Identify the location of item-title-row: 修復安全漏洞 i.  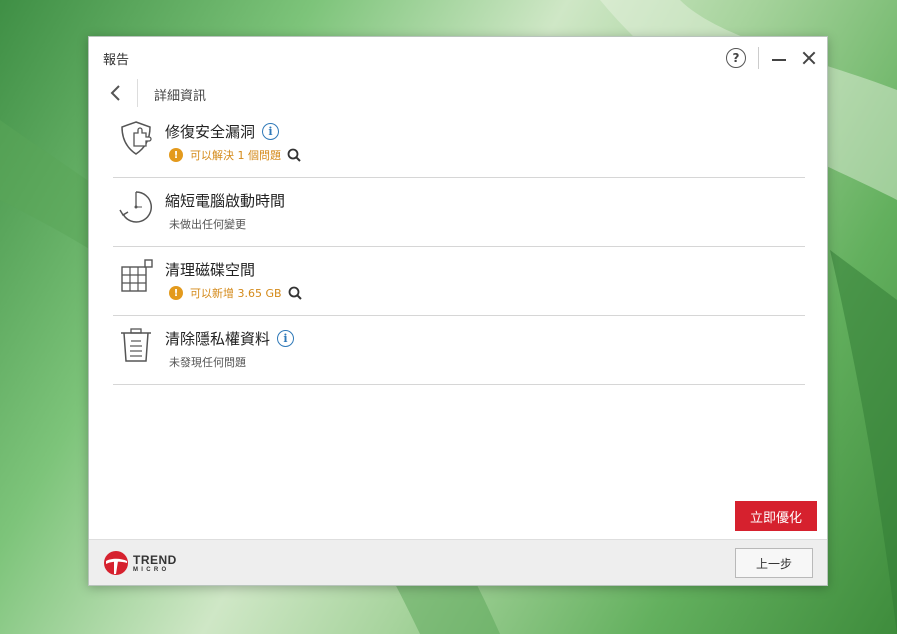
(222, 131).